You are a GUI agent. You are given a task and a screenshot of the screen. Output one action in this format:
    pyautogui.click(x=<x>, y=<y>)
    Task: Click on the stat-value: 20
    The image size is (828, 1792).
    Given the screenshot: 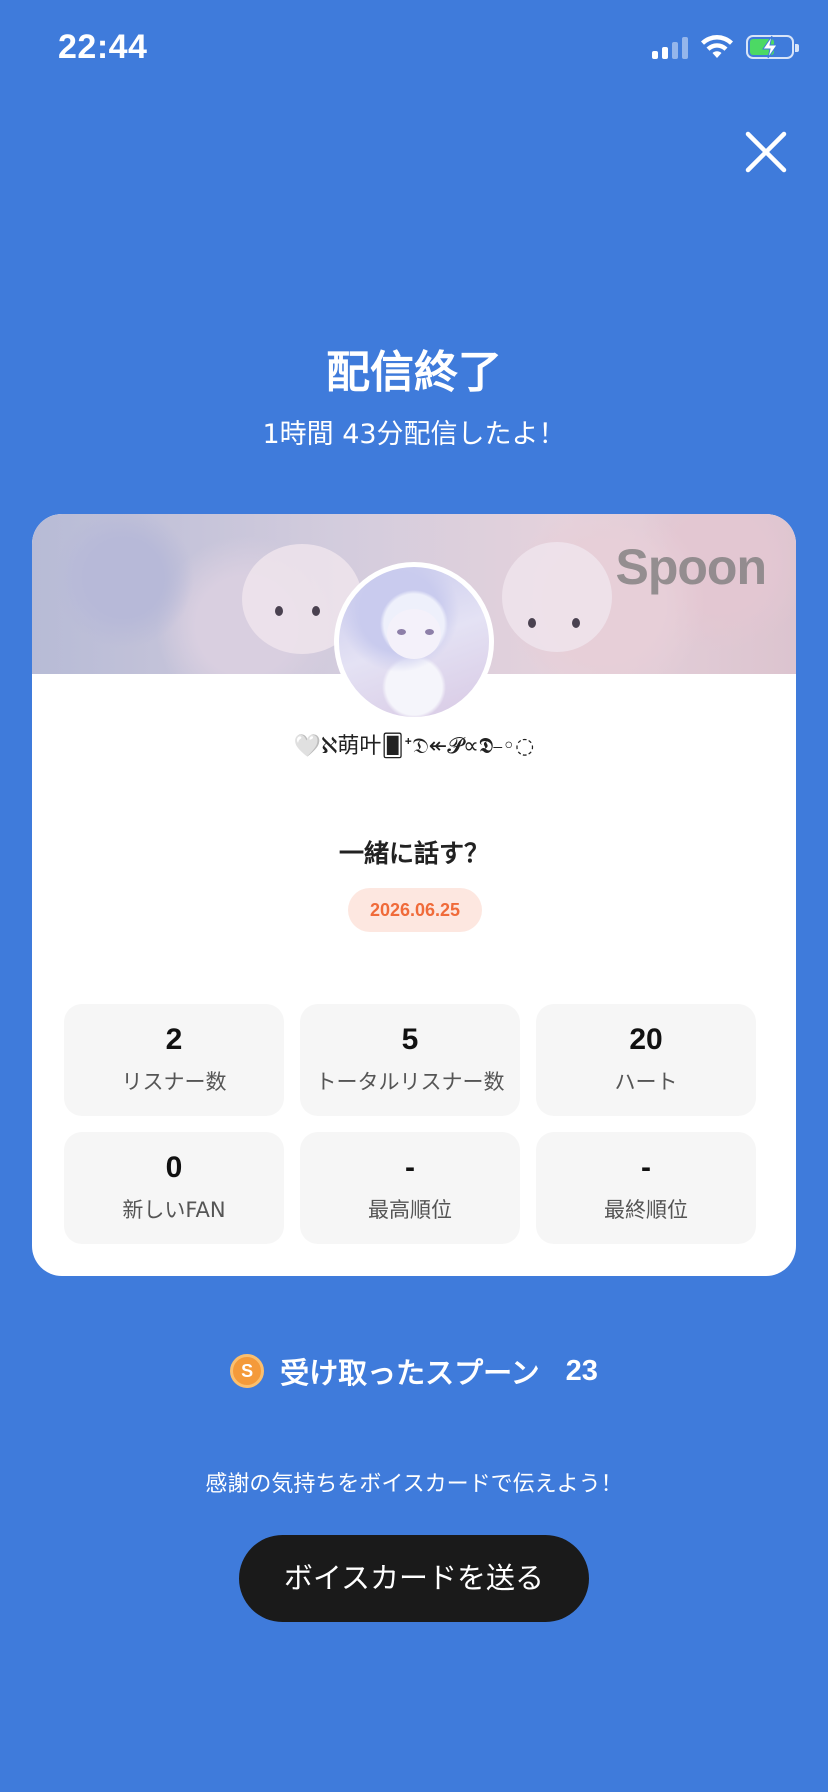 What is the action you would take?
    pyautogui.click(x=646, y=1039)
    